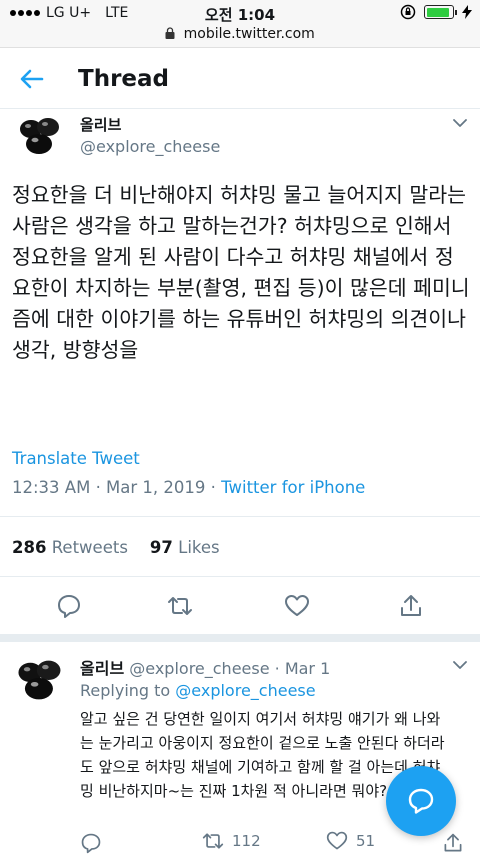 Image resolution: width=480 pixels, height=854 pixels. I want to click on lock-icon, so click(170, 33).